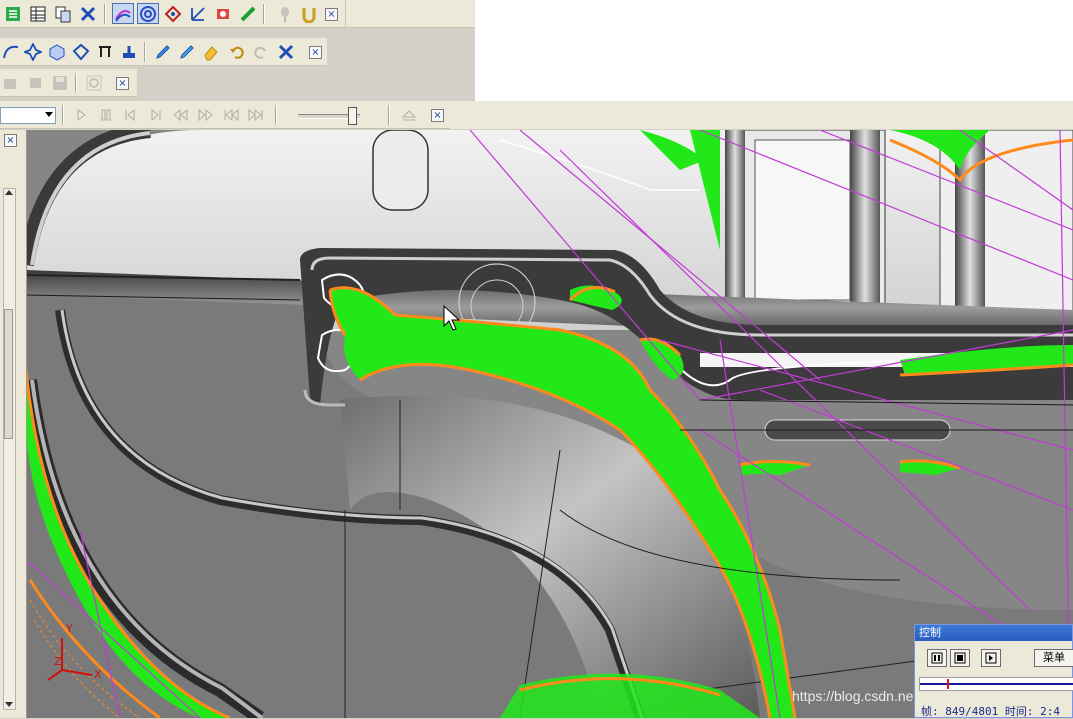  Describe the element at coordinates (947, 684) in the screenshot. I see `progress-marker` at that location.